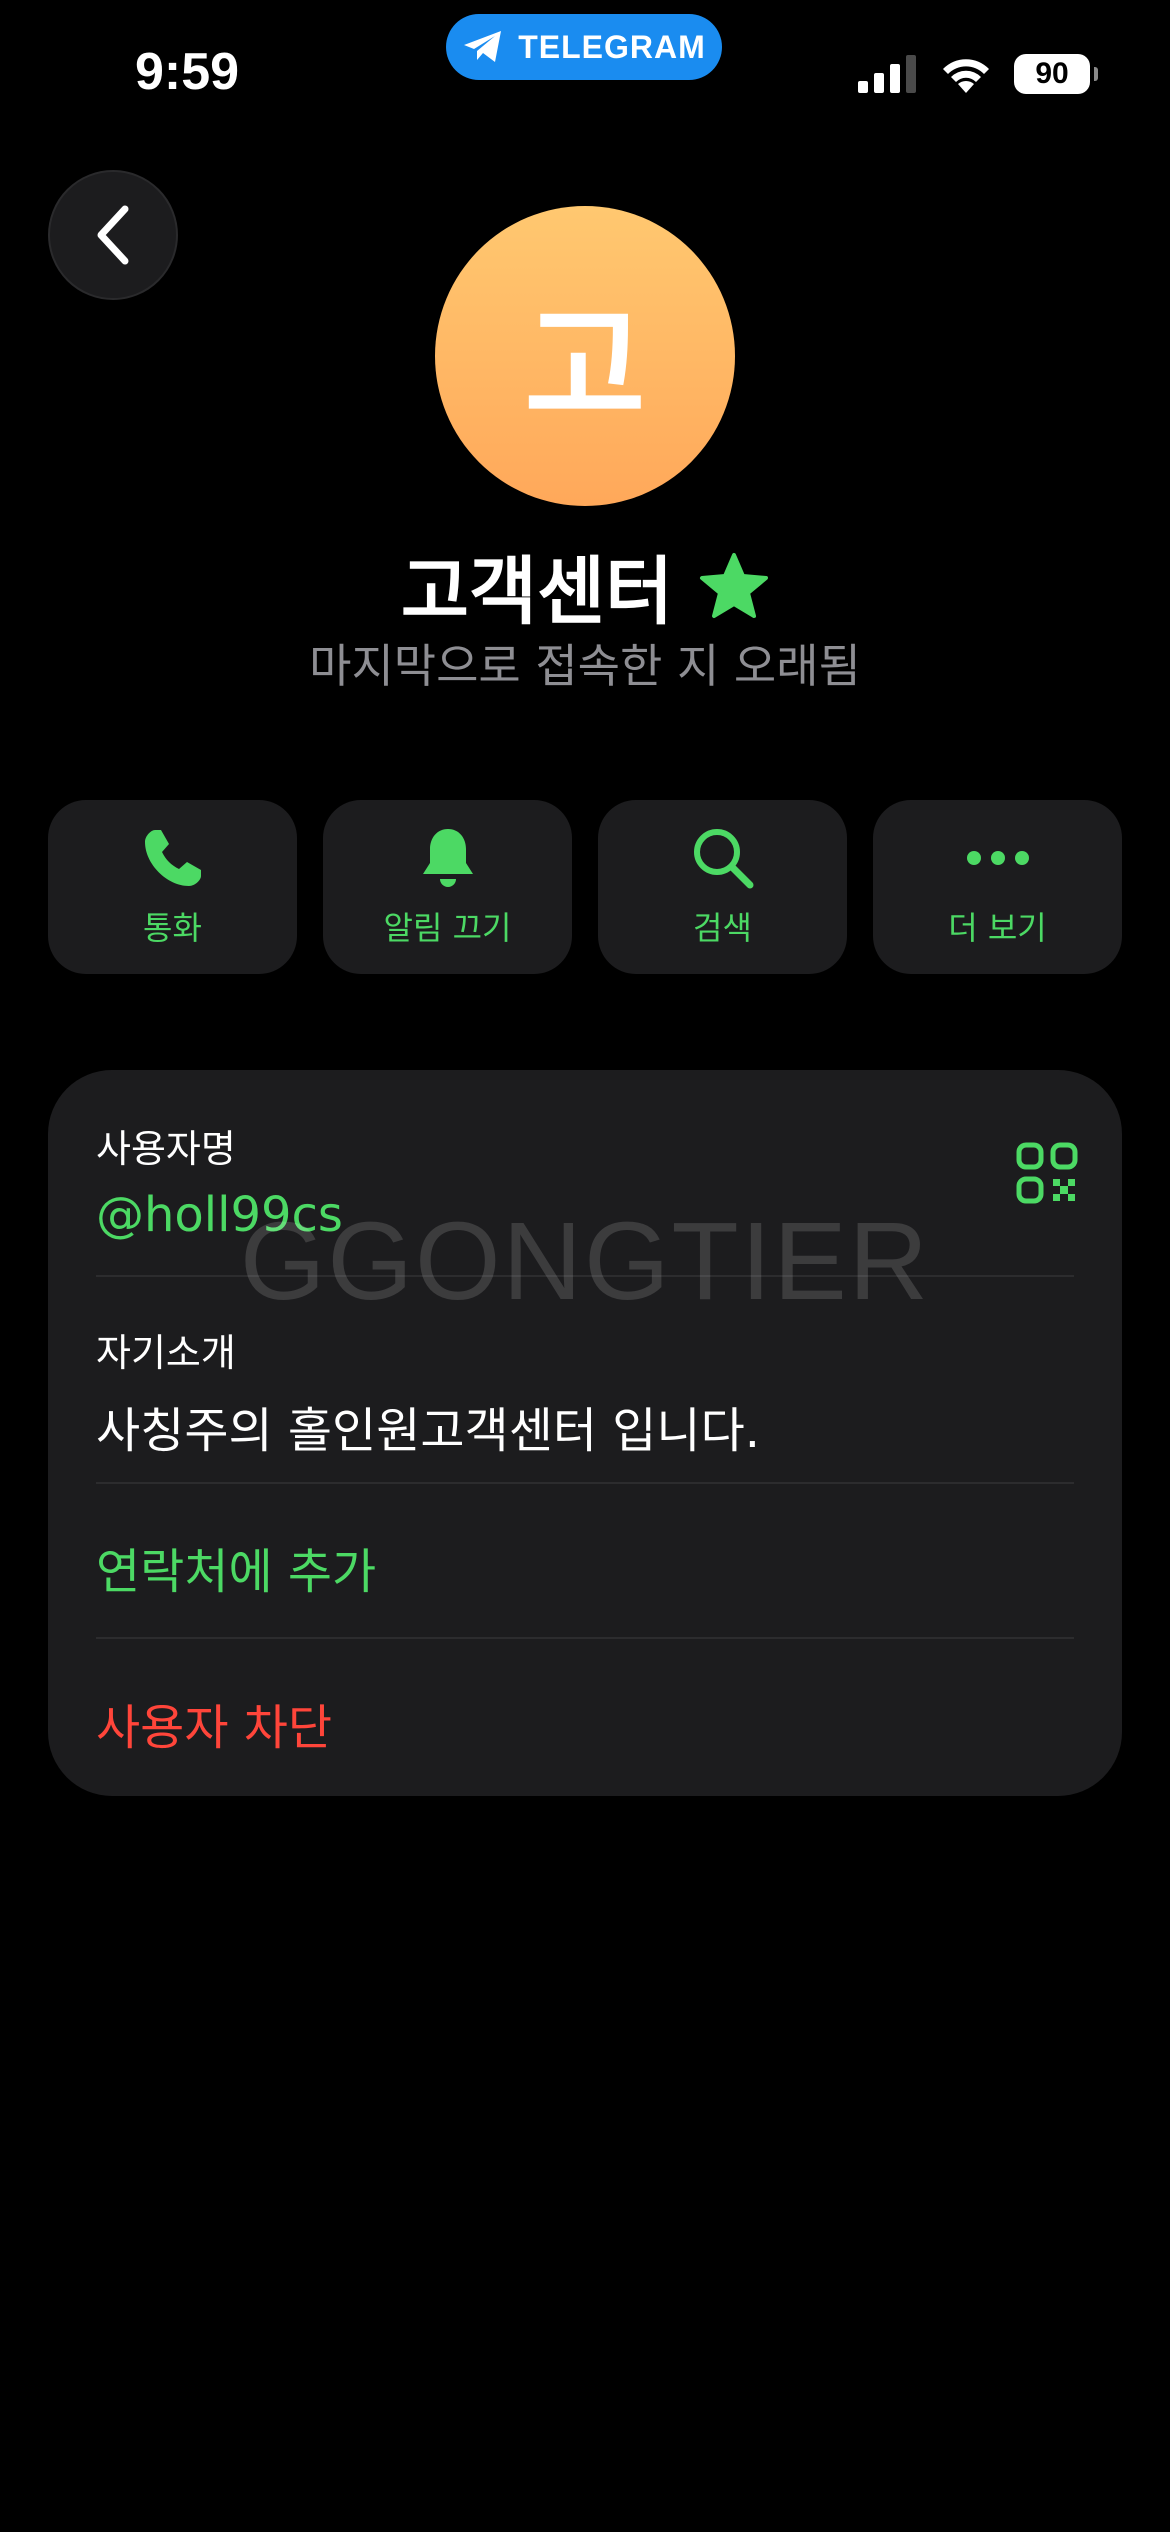 This screenshot has height=2532, width=1170. I want to click on telegram-pill: TELEGRAM, so click(584, 47).